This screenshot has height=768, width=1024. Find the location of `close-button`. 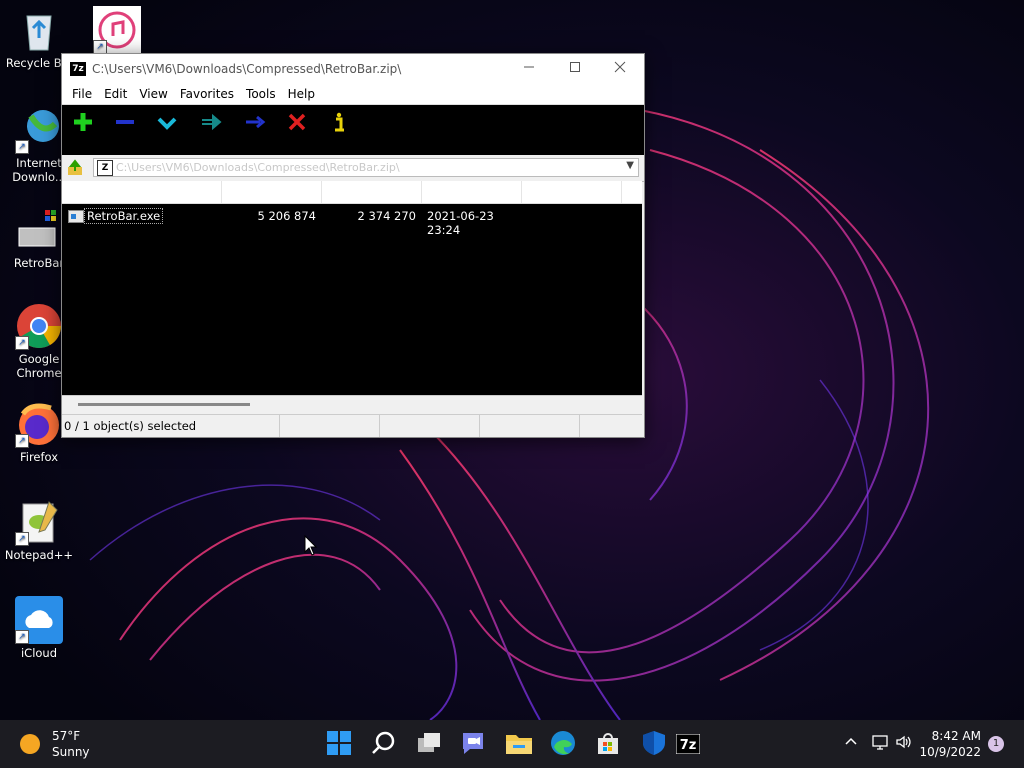

close-button is located at coordinates (620, 69).